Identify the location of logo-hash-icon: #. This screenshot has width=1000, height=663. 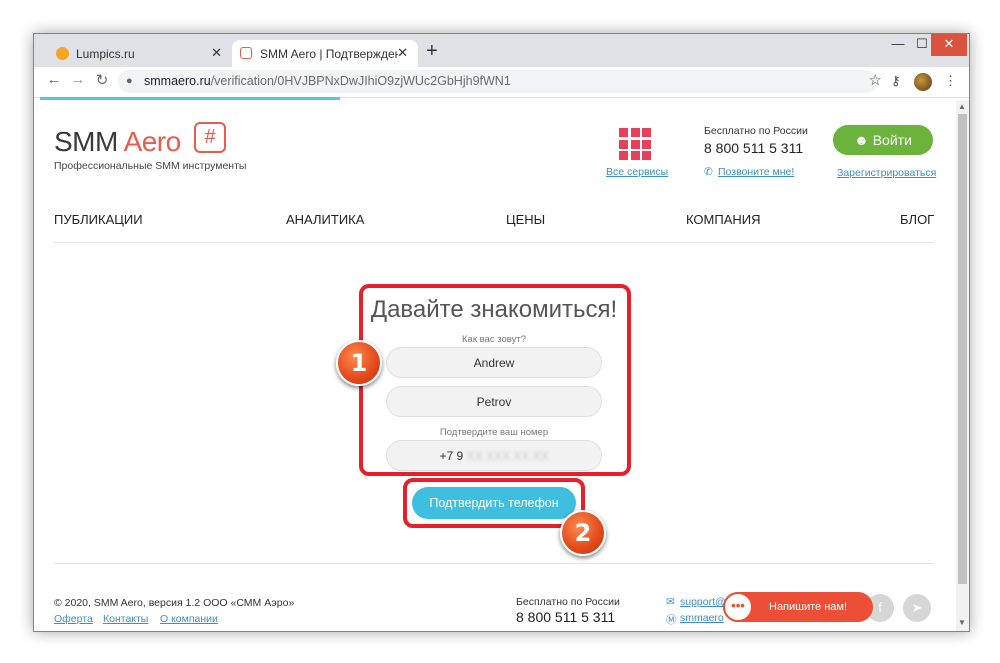
(210, 137).